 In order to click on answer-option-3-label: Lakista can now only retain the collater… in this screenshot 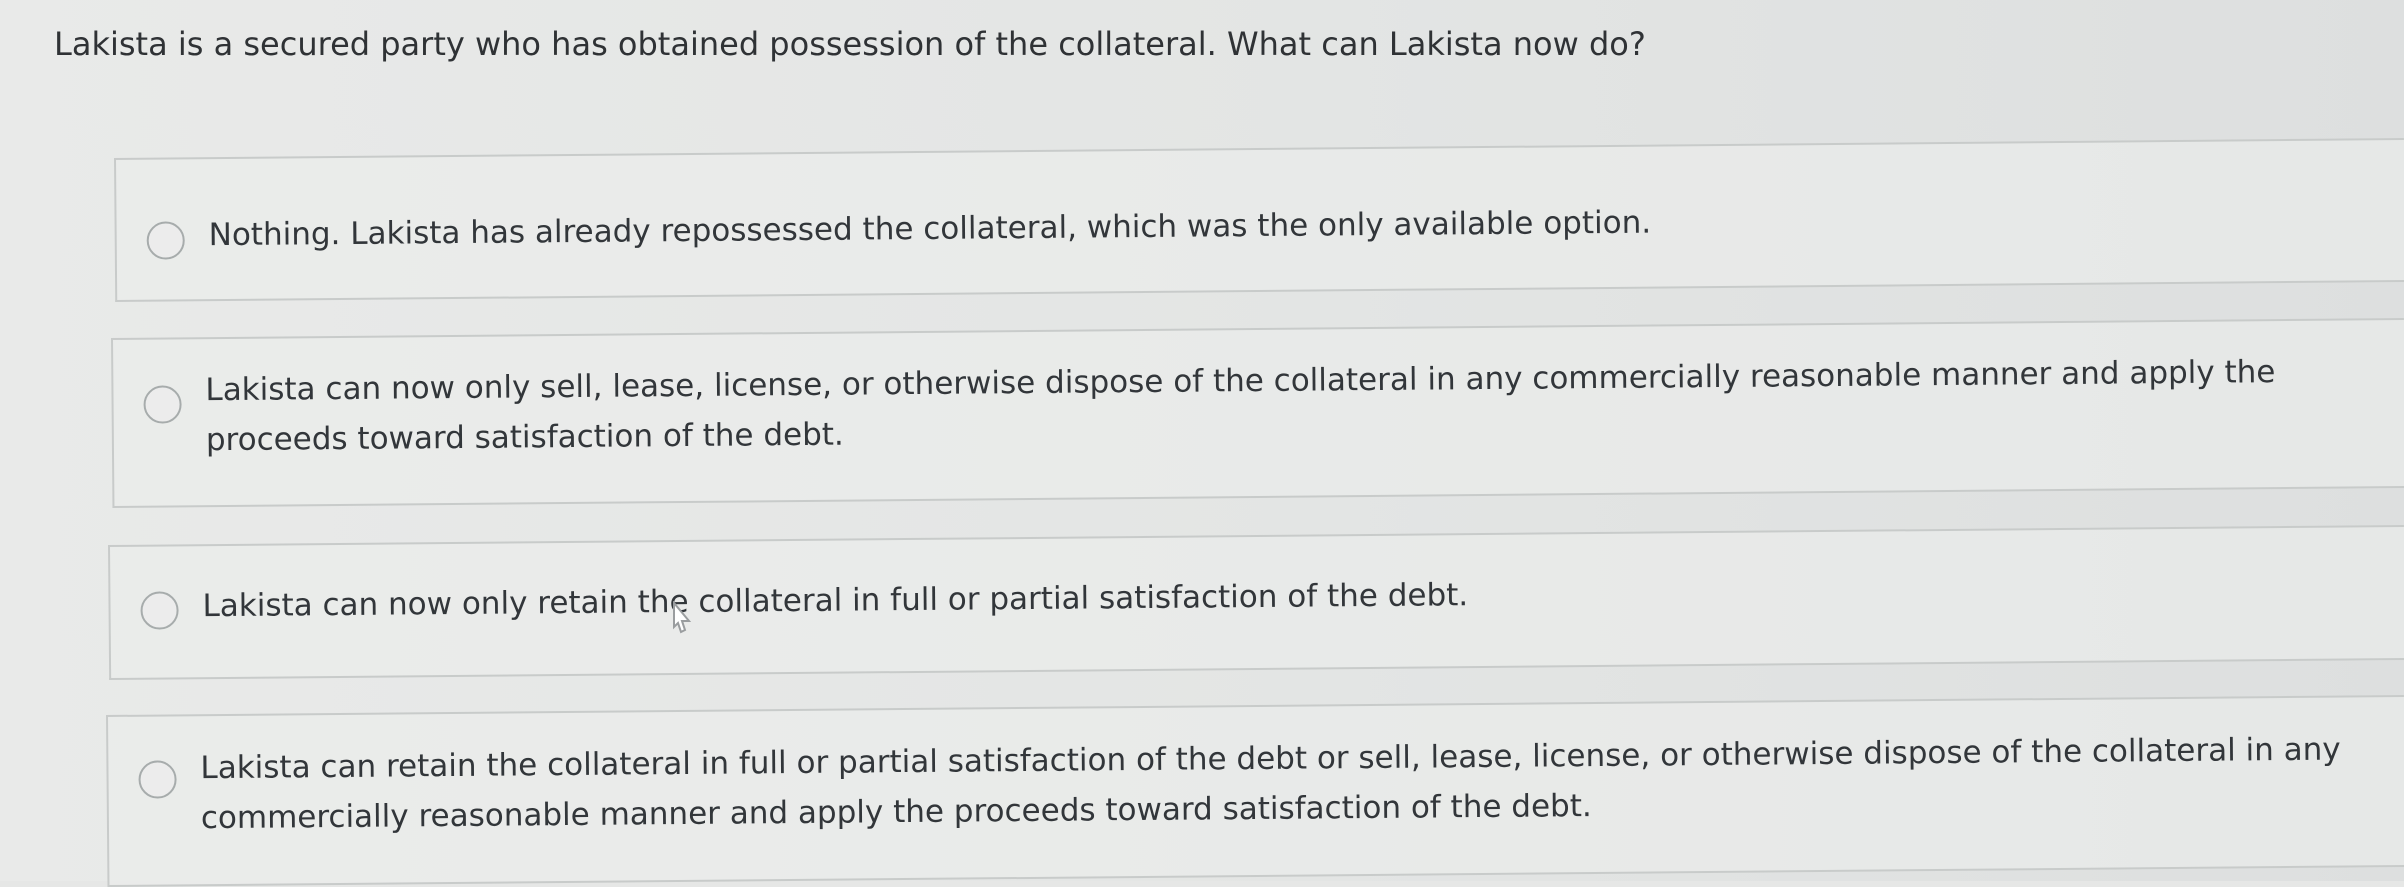, I will do `click(835, 601)`.